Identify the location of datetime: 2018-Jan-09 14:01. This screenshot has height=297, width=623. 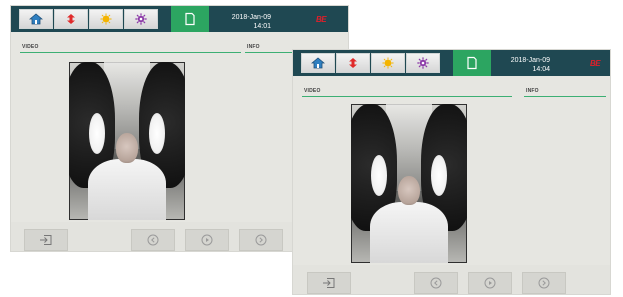
(241, 22).